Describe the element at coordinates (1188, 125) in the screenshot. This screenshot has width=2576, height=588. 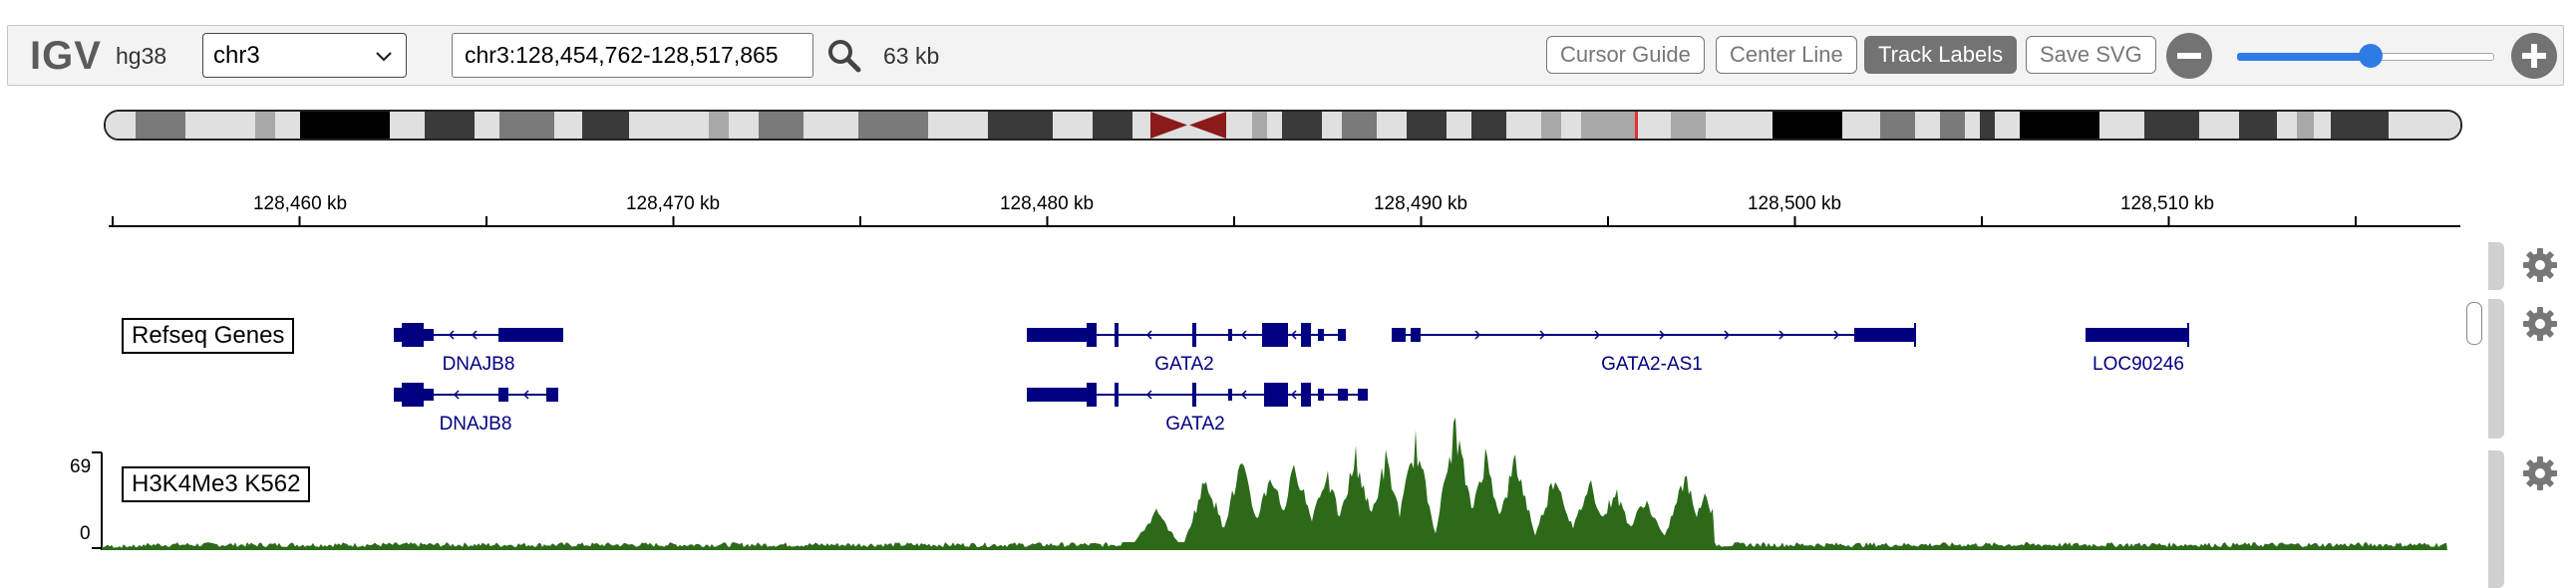
I see `centromere` at that location.